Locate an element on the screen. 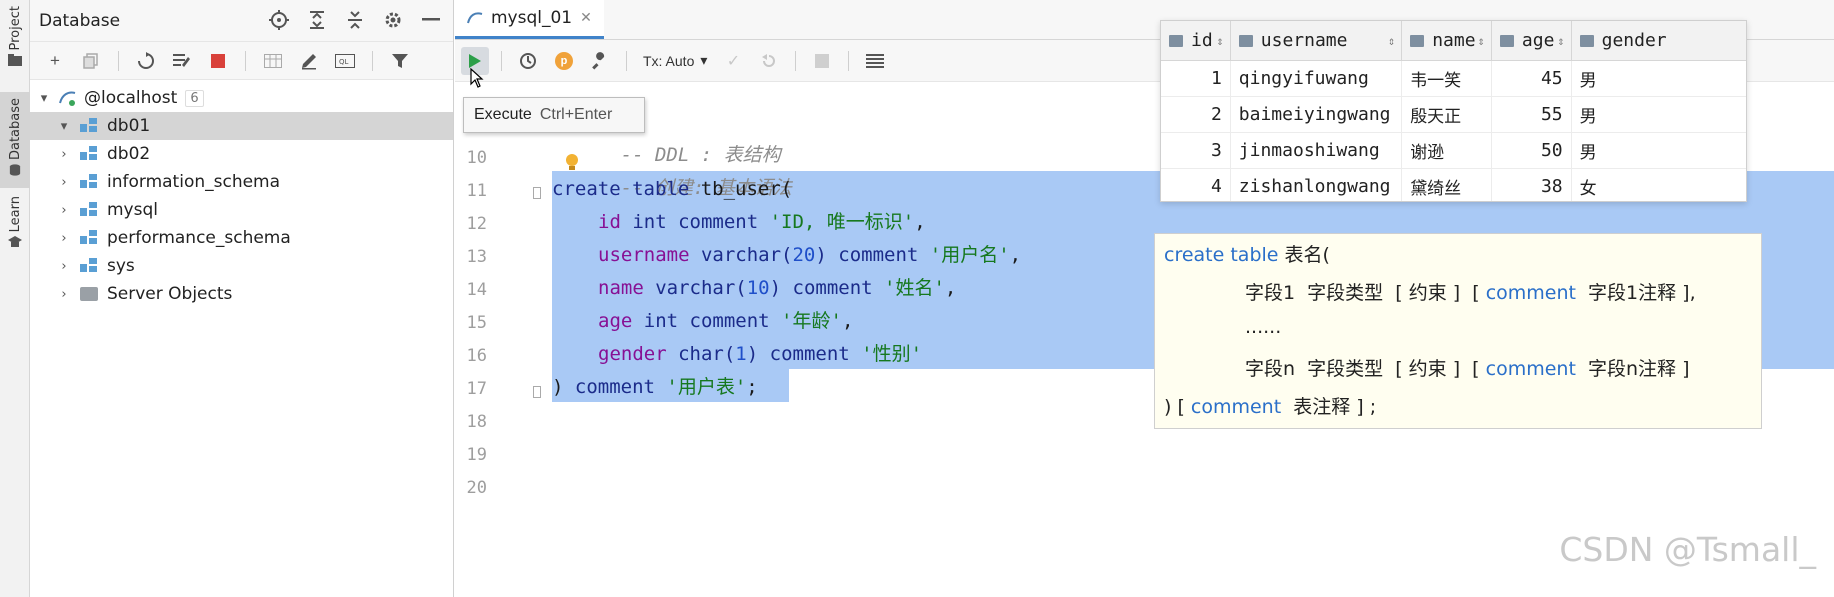 The height and width of the screenshot is (597, 1834). collapse-all-icon is located at coordinates (355, 20).